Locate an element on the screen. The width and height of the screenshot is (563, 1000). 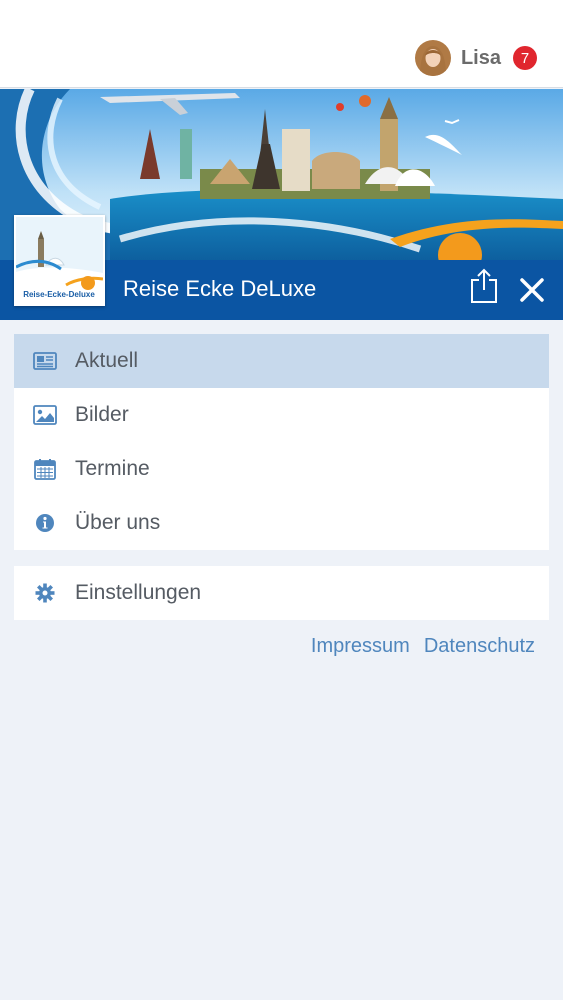
share-button is located at coordinates (484, 286).